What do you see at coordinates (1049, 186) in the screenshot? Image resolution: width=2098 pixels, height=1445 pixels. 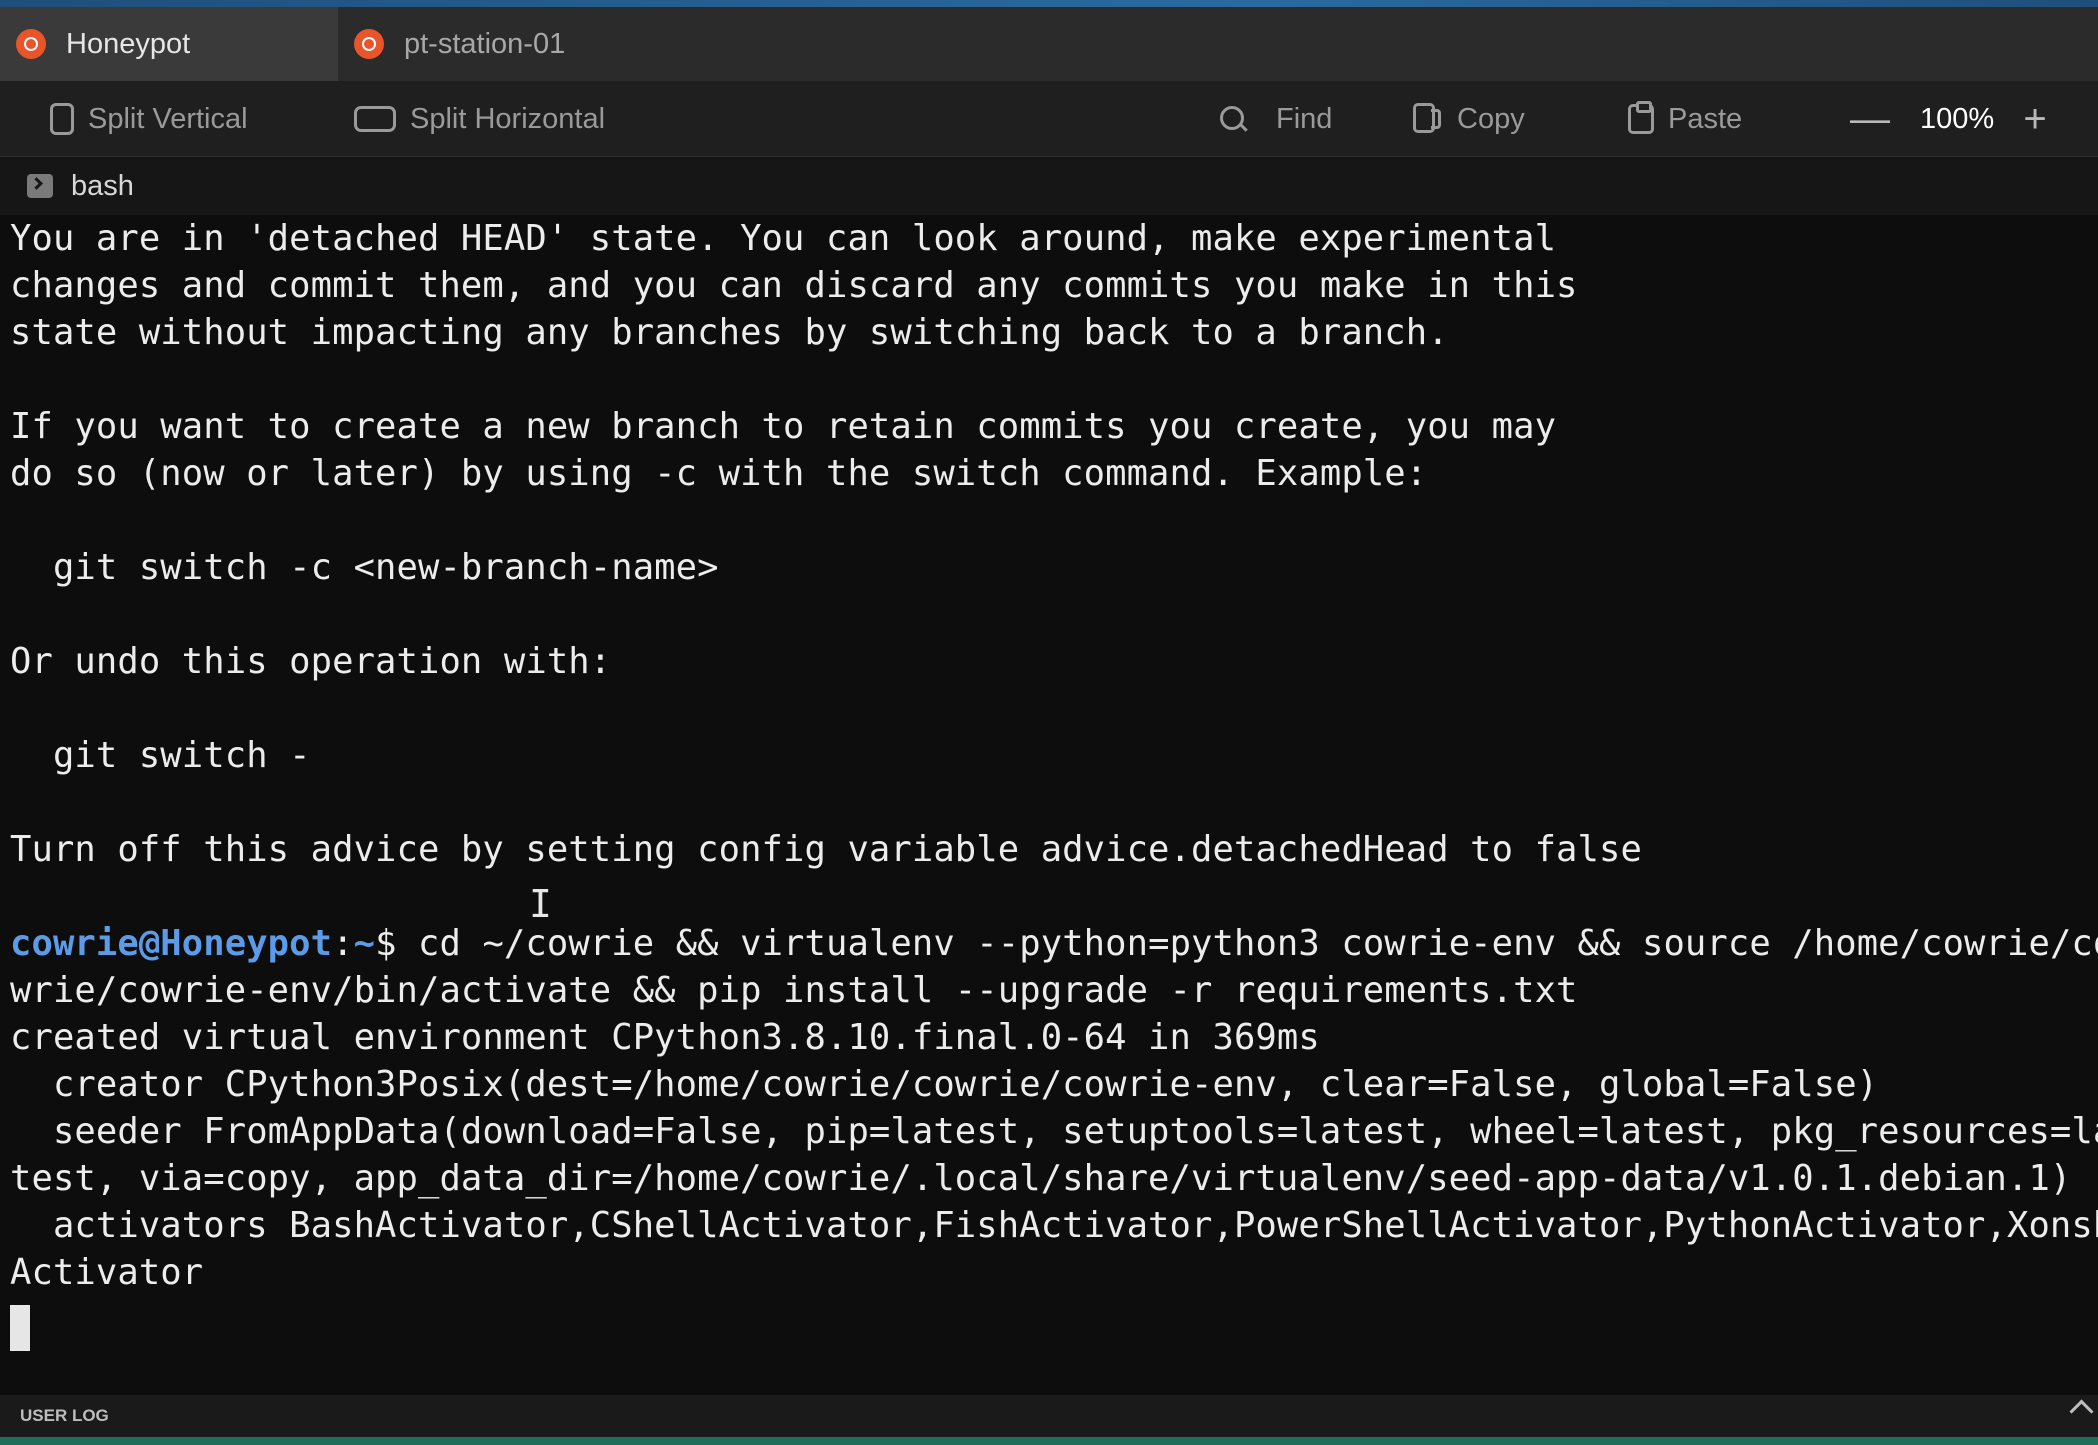 I see `pane-header: bash` at bounding box center [1049, 186].